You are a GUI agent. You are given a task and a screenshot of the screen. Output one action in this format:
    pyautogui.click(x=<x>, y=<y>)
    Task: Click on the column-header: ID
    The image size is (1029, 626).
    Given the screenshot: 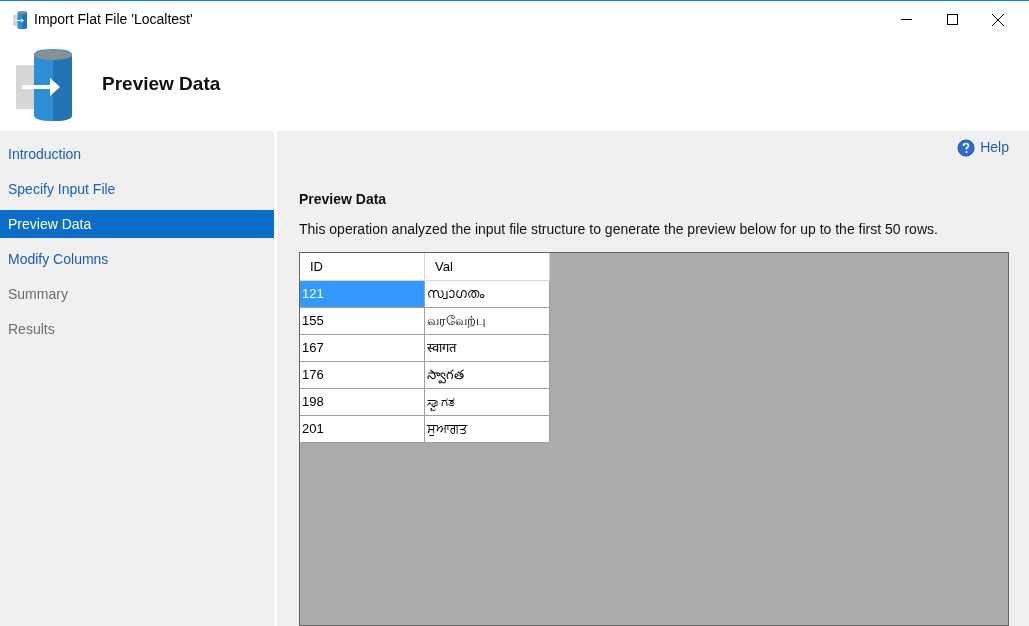 What is the action you would take?
    pyautogui.click(x=362, y=267)
    